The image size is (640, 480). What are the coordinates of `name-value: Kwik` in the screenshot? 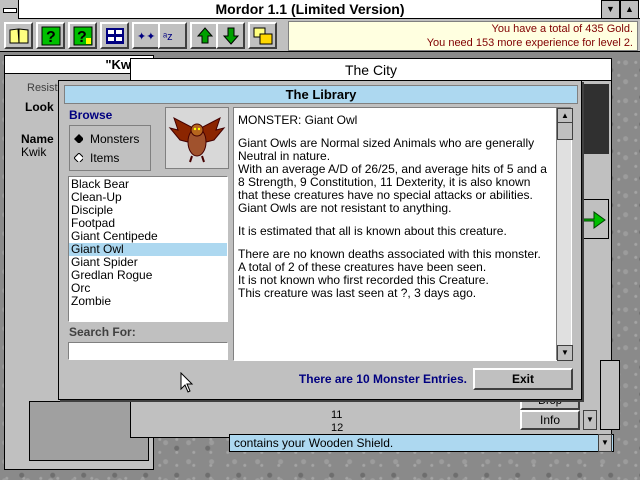 It's located at (34, 152).